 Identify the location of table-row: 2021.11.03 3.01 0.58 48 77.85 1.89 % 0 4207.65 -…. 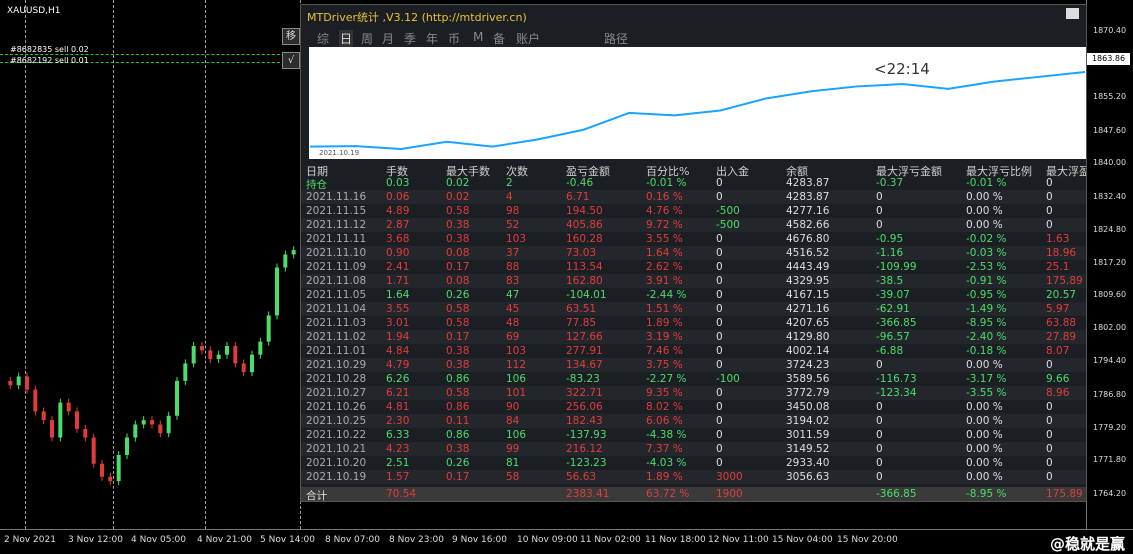
(693, 323).